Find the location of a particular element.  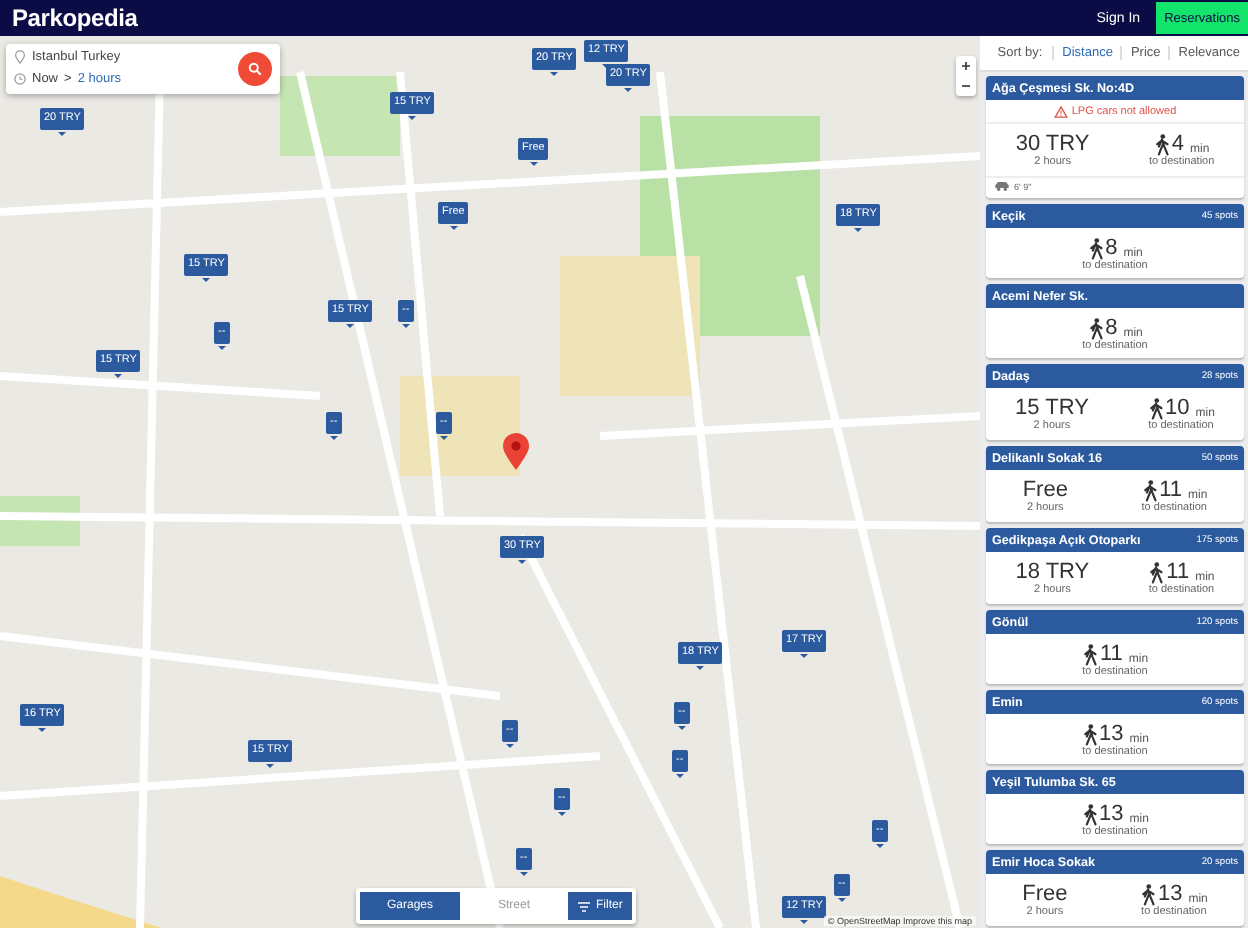

clock-icon is located at coordinates (20, 79).